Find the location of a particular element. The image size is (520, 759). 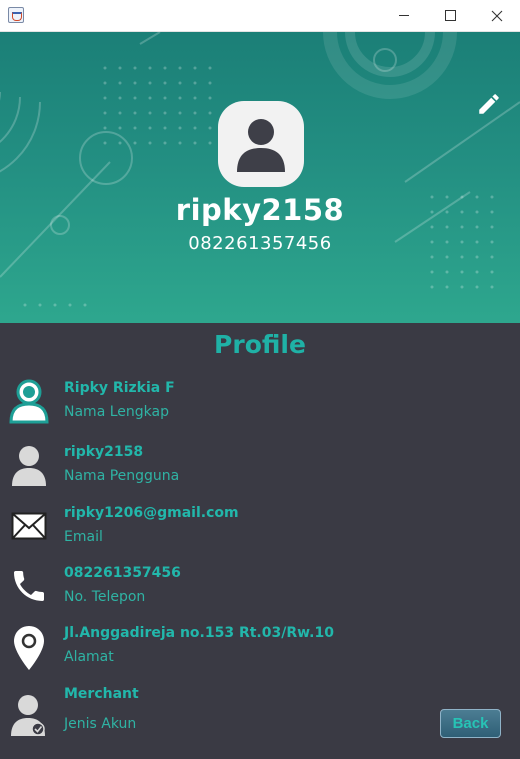

username-label: Nama Pengguna is located at coordinates (122, 476).